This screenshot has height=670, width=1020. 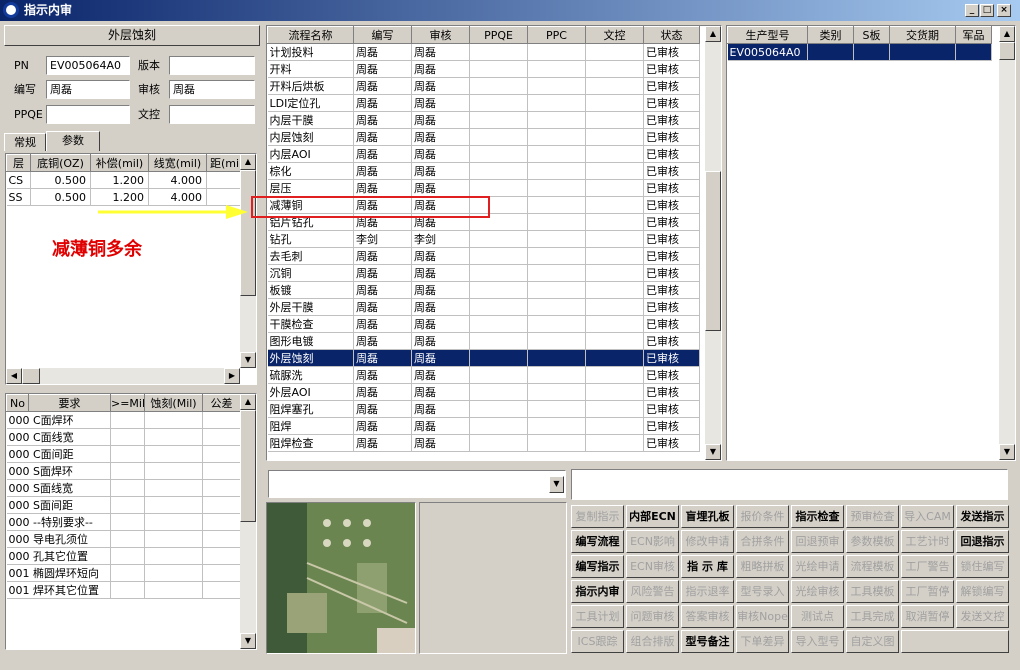 What do you see at coordinates (767, 35) in the screenshot?
I see `model-col-header: 生产型号` at bounding box center [767, 35].